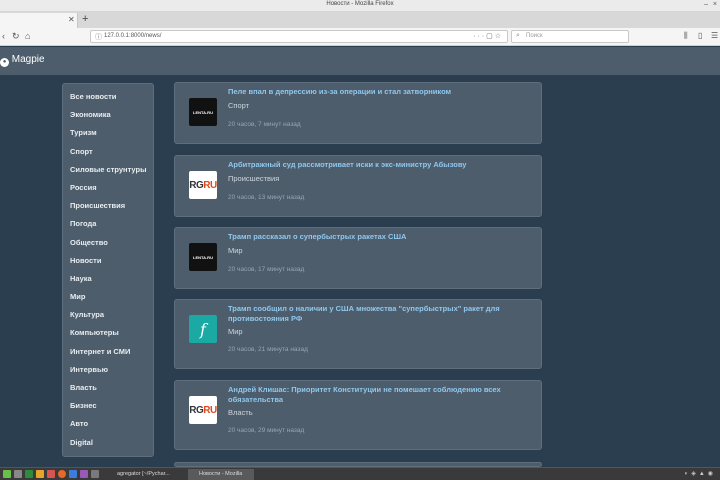  Describe the element at coordinates (108, 243) in the screenshot. I see `sidebar-item-society: Общество` at that location.